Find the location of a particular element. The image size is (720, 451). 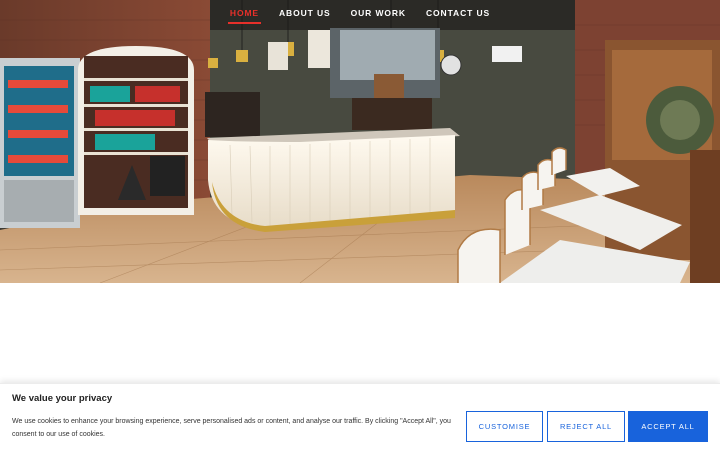

main-nav: HOME ABOUT US OUR WORK CONTACT US is located at coordinates (360, 13).